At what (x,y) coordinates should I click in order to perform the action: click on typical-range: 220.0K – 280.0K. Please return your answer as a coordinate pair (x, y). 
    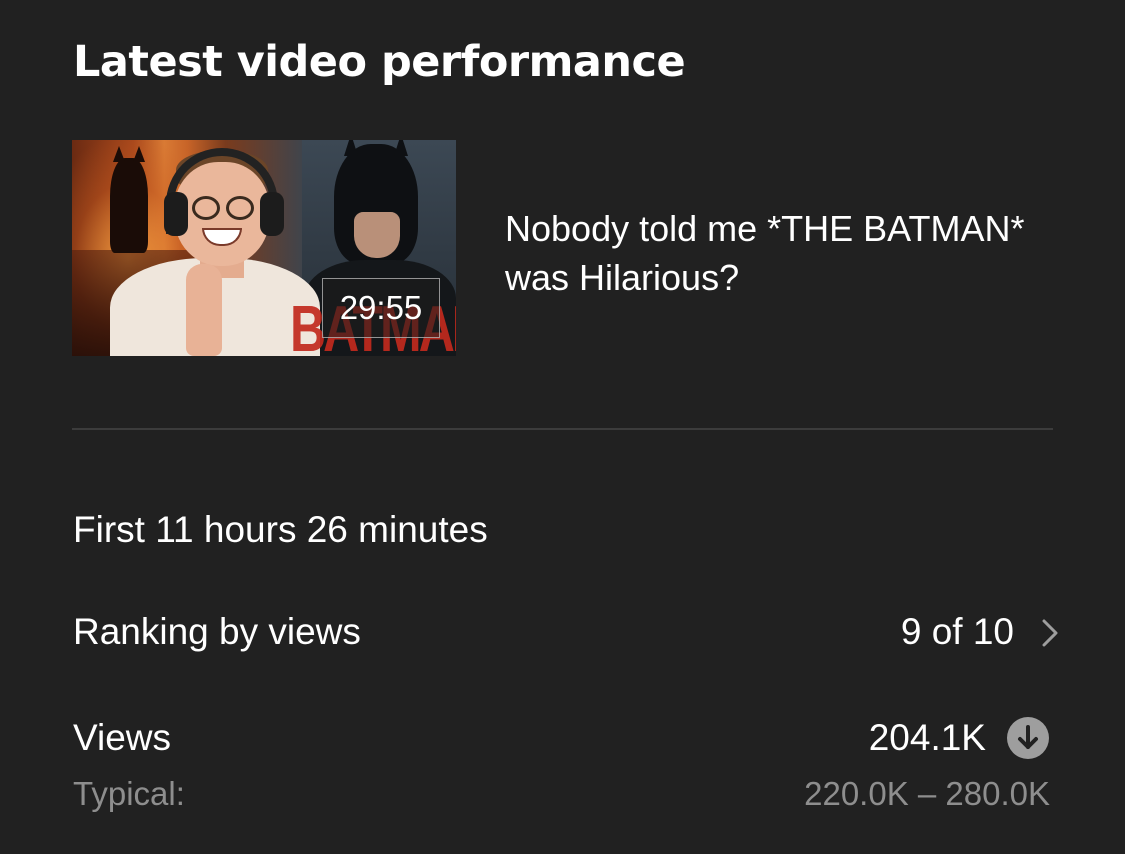
    Looking at the image, I should click on (927, 793).